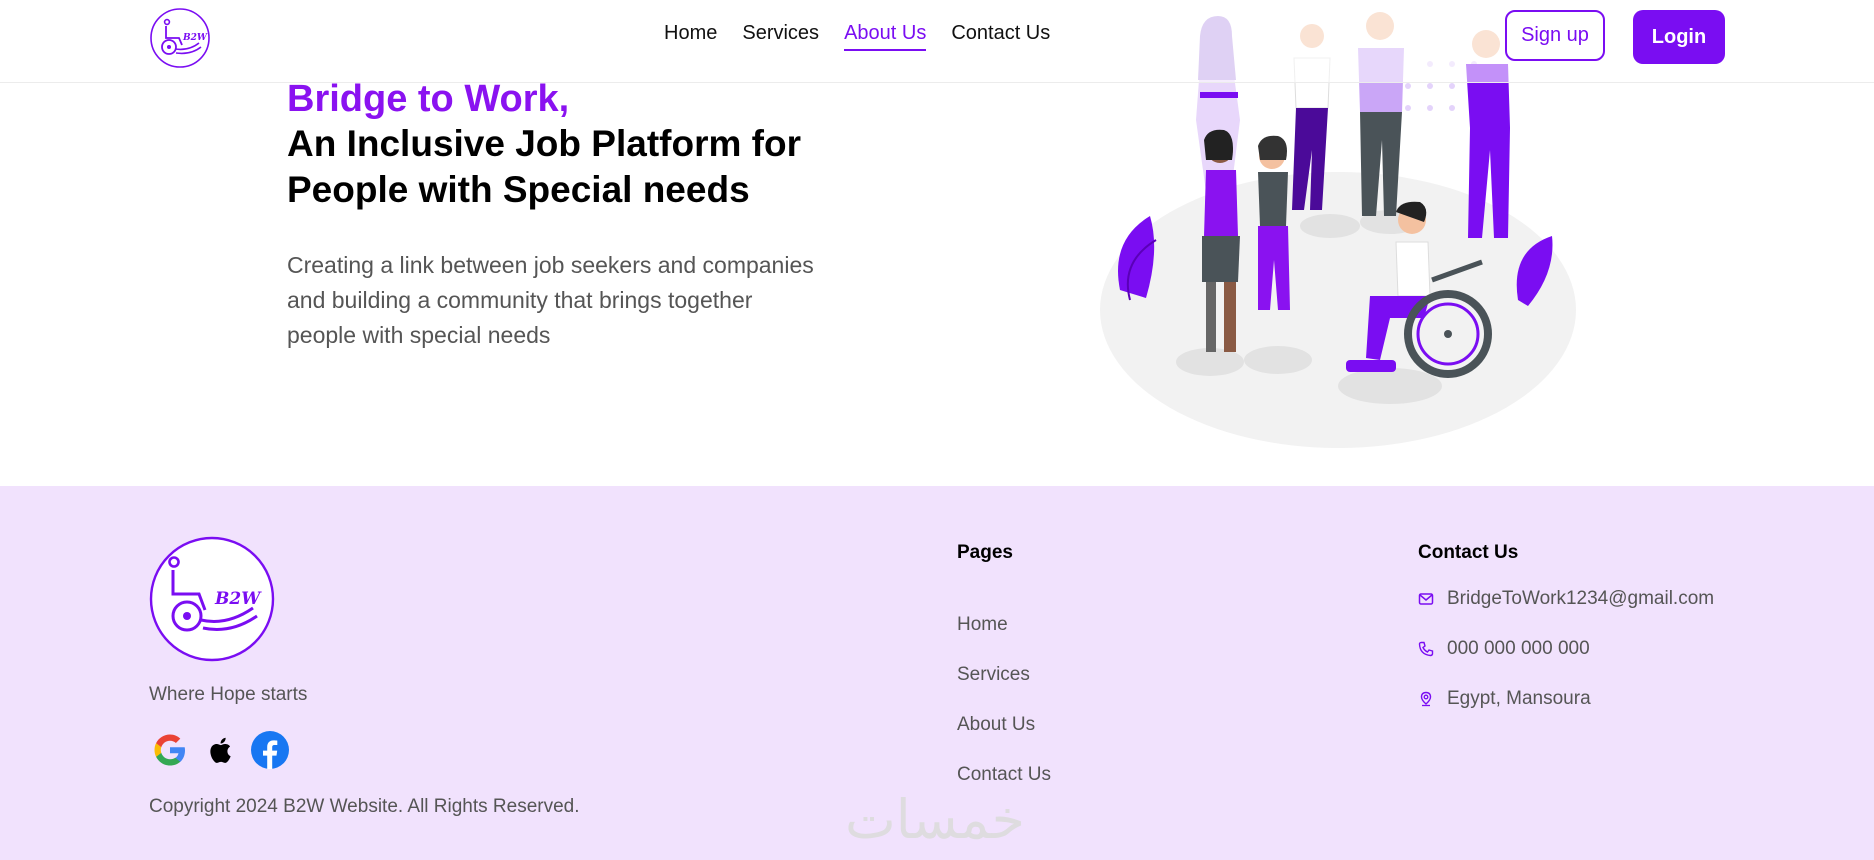 Image resolution: width=1874 pixels, height=860 pixels. What do you see at coordinates (935, 819) in the screenshot?
I see `khamsat-watermark: خمسات` at bounding box center [935, 819].